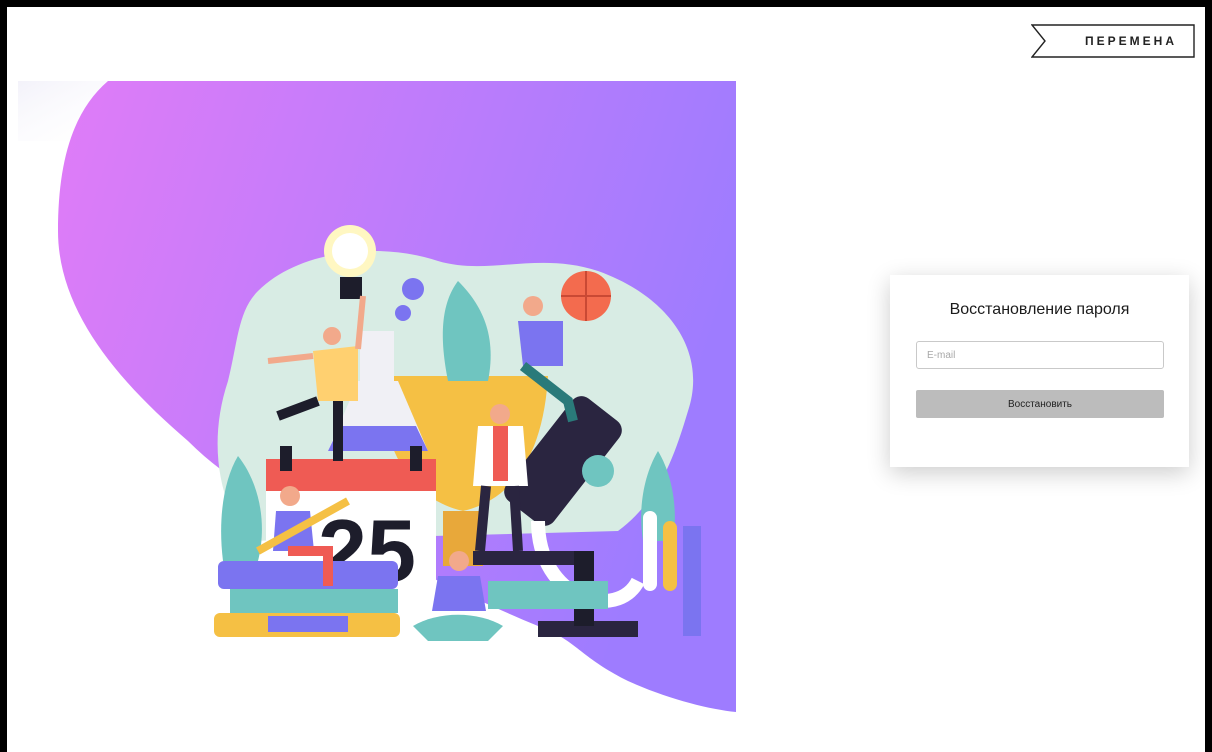  What do you see at coordinates (1040, 355) in the screenshot?
I see `email-input` at bounding box center [1040, 355].